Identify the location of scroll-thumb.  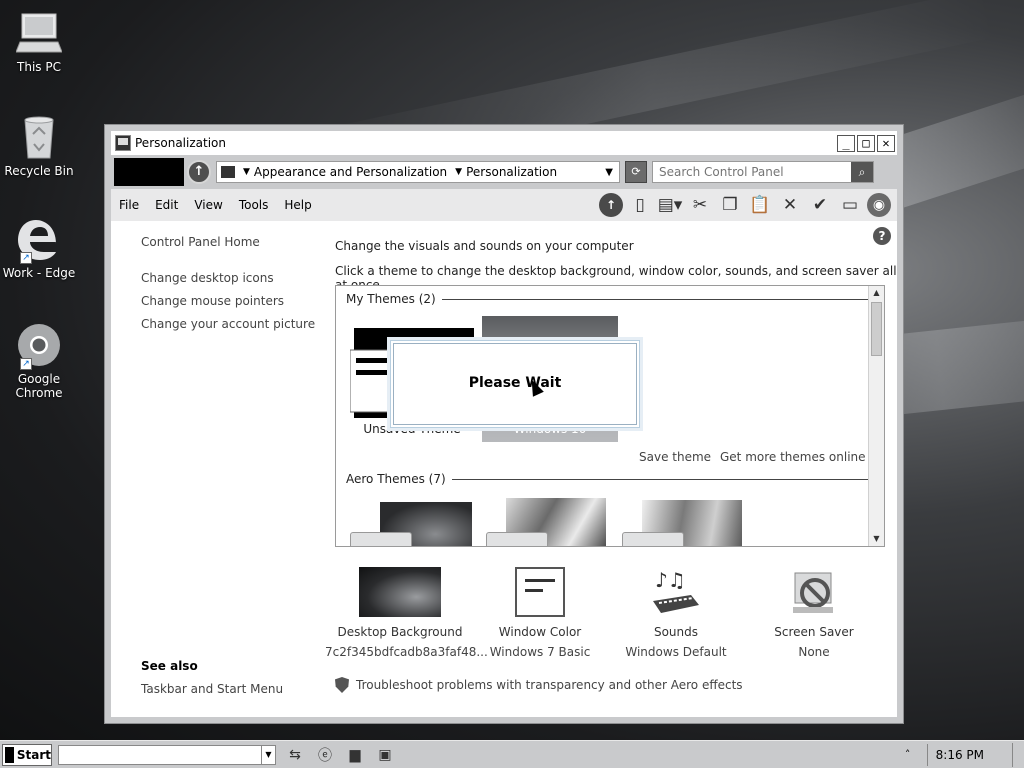
(876, 329).